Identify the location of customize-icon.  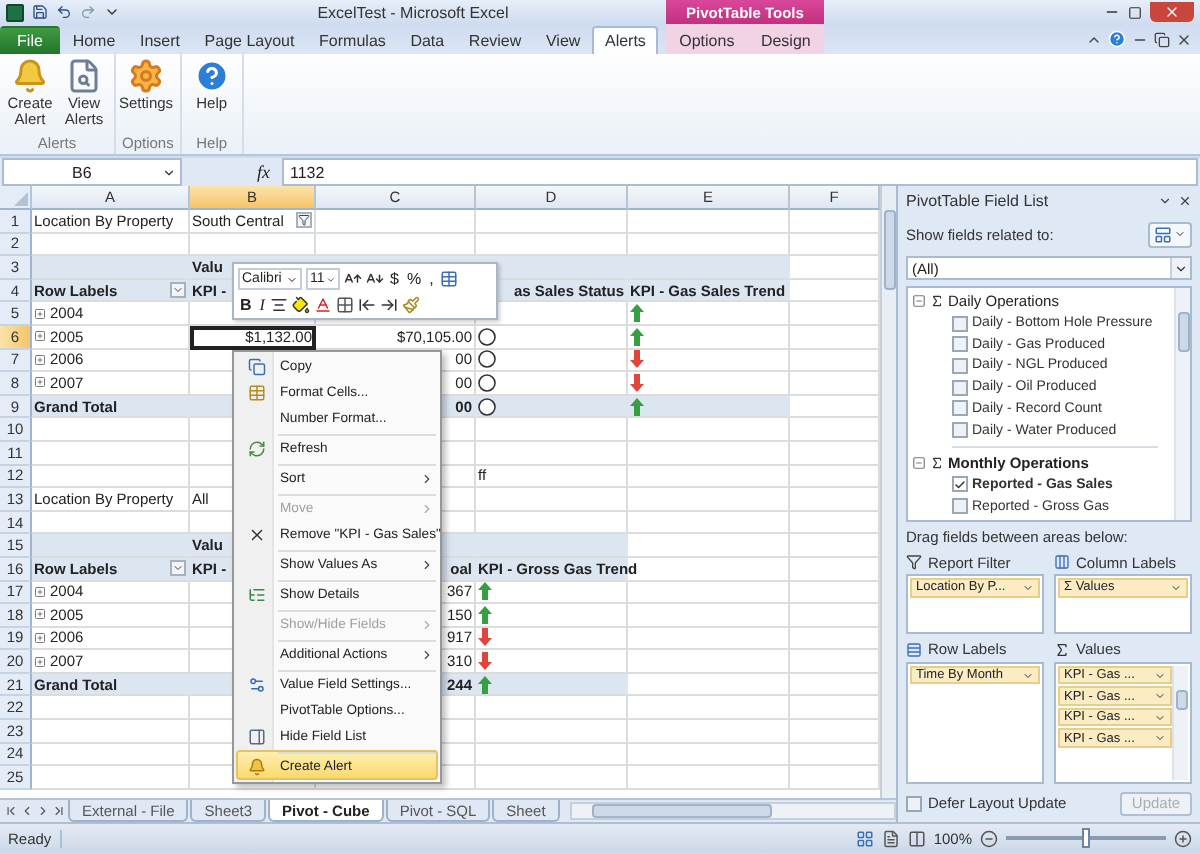
(112, 12).